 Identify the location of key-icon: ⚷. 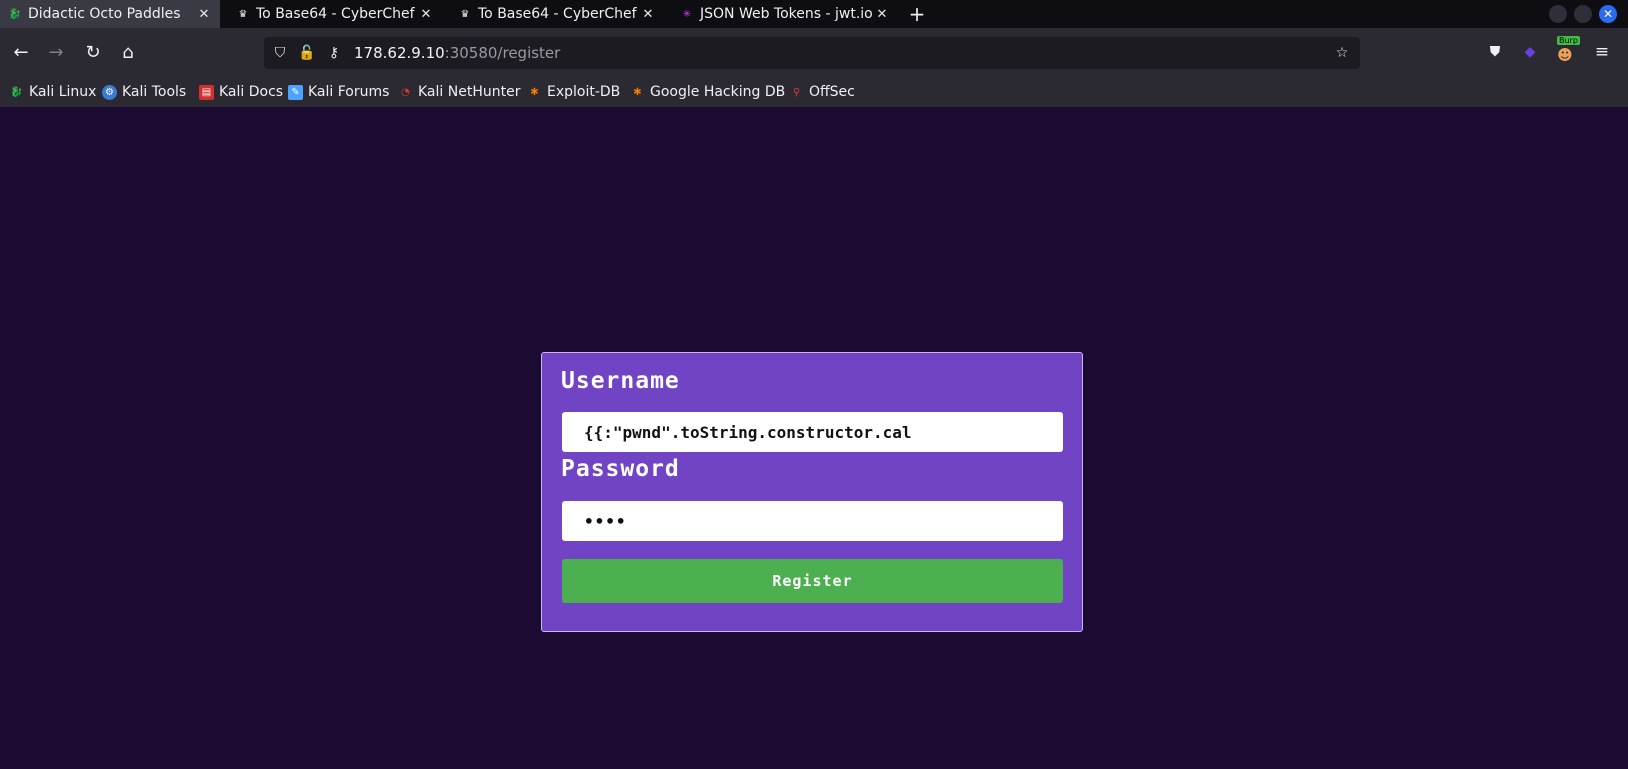
(334, 53).